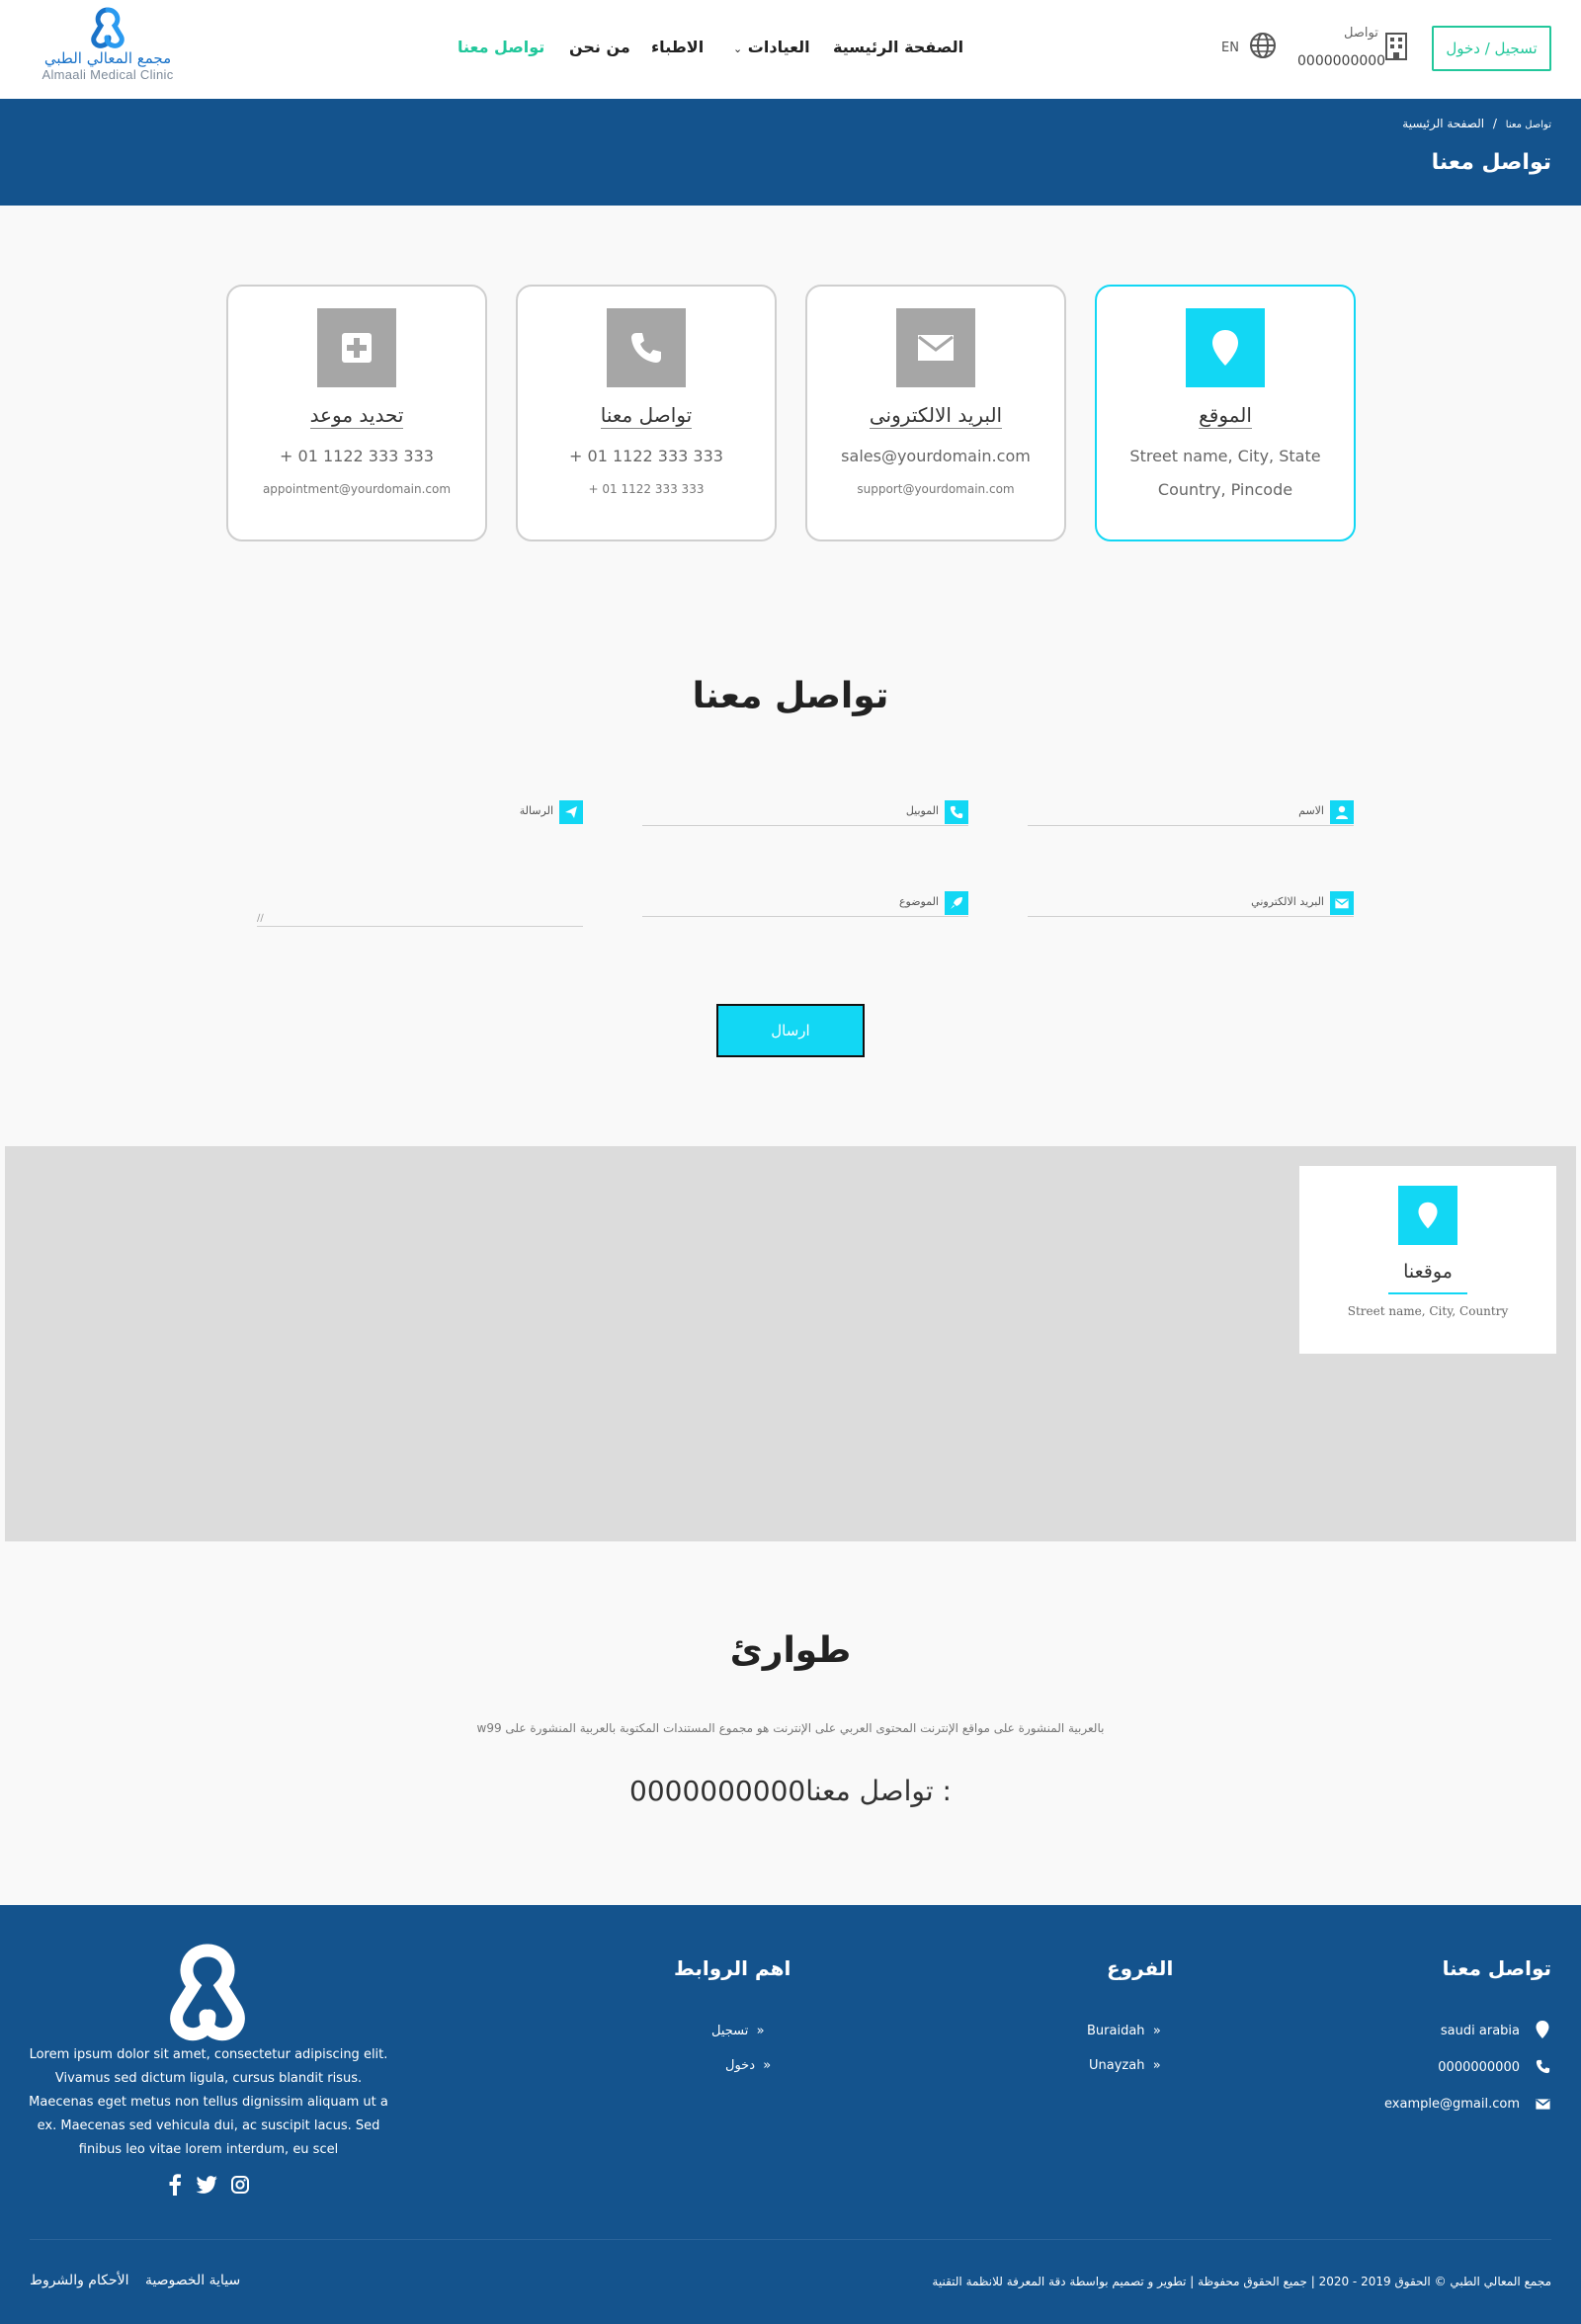 Image resolution: width=1581 pixels, height=2324 pixels. What do you see at coordinates (108, 74) in the screenshot?
I see `logo-english-text: Almaali Medical Clinic` at bounding box center [108, 74].